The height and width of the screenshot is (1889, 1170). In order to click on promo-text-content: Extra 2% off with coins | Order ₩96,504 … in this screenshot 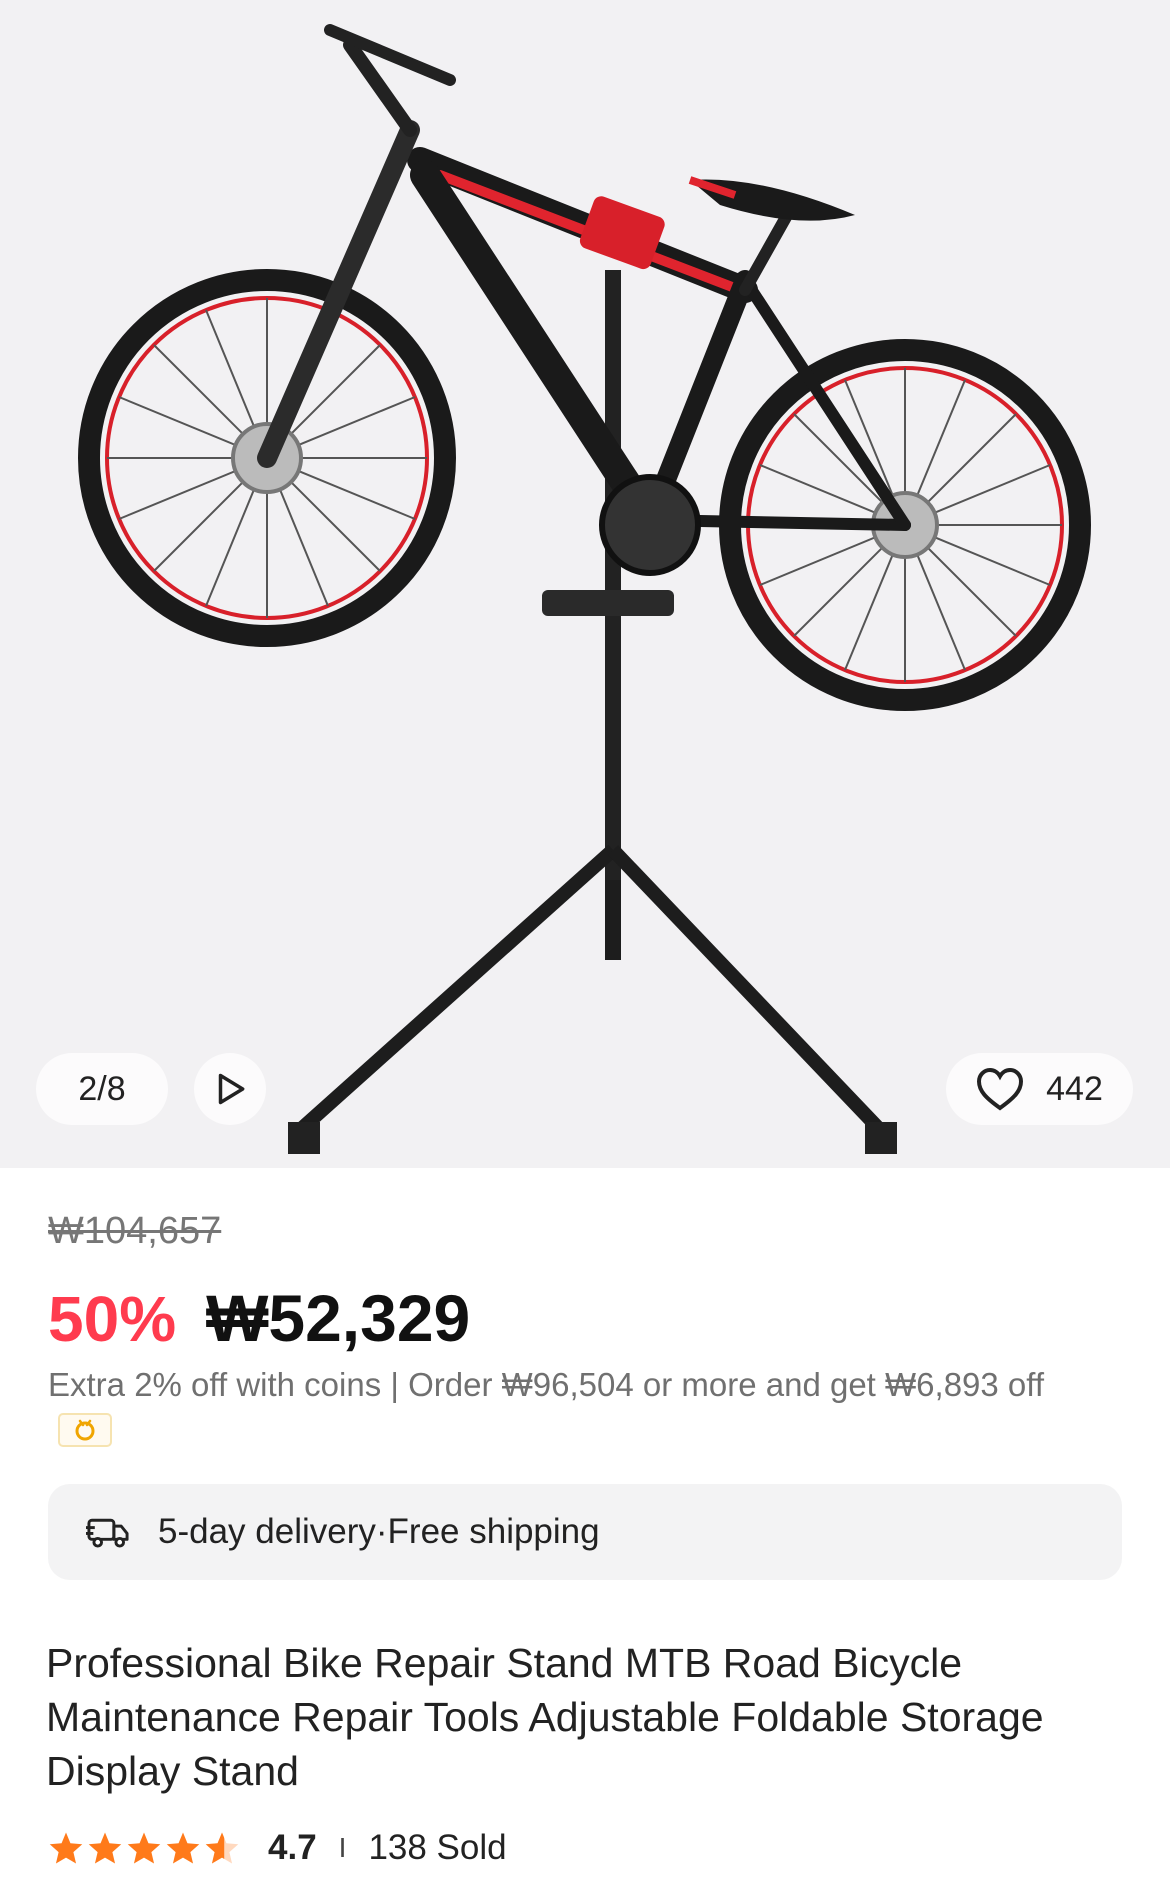, I will do `click(546, 1384)`.